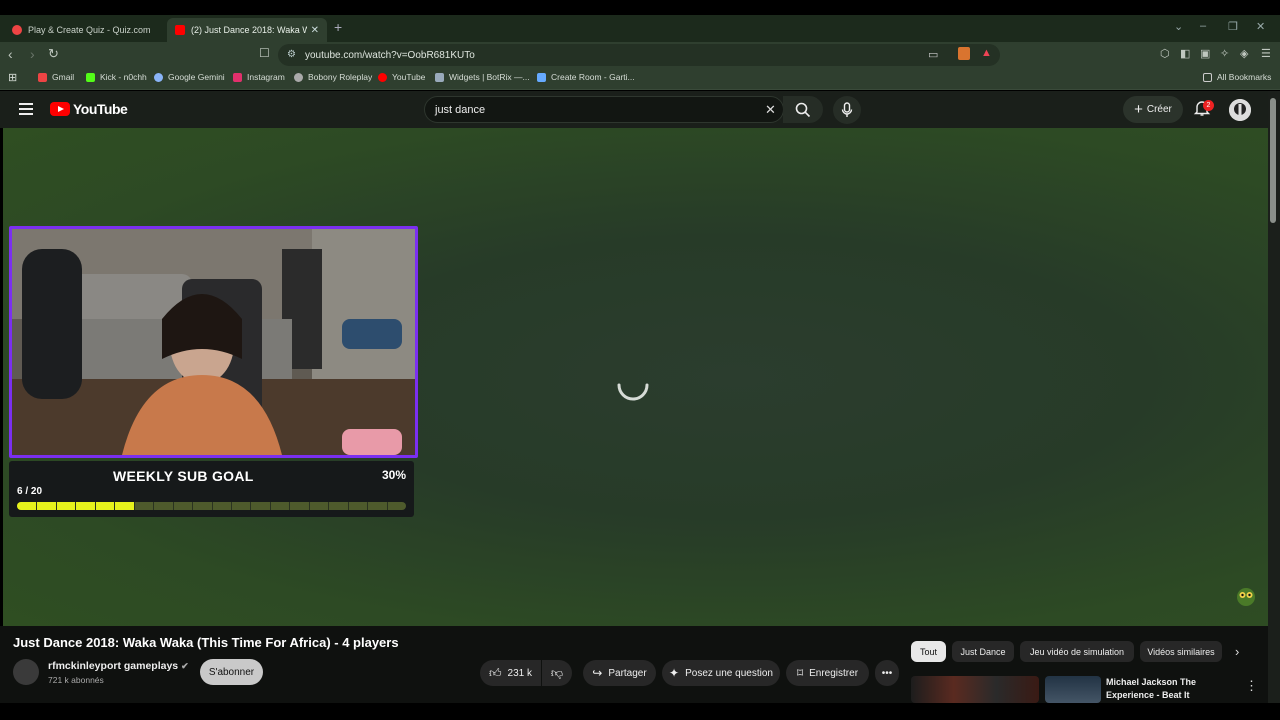  What do you see at coordinates (315, 30) in the screenshot?
I see `close-tab-icon: ✕` at bounding box center [315, 30].